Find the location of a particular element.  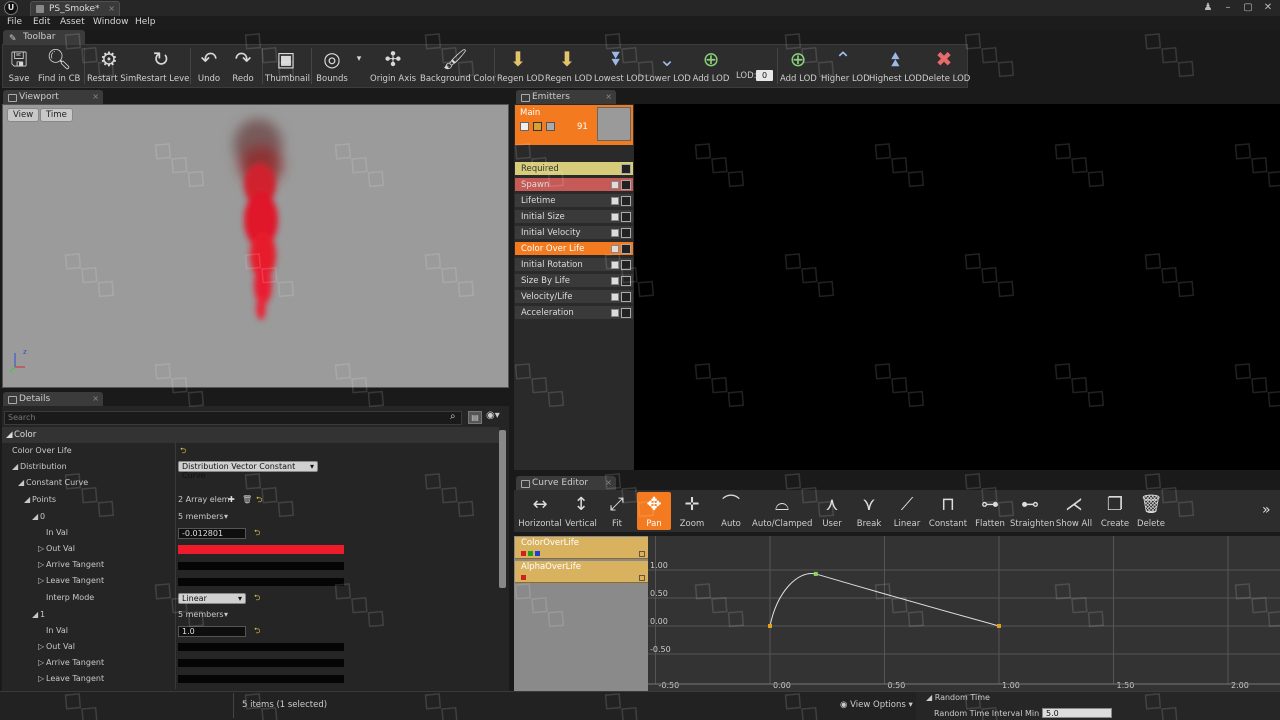

user-button: ⋏ User is located at coordinates (832, 511).